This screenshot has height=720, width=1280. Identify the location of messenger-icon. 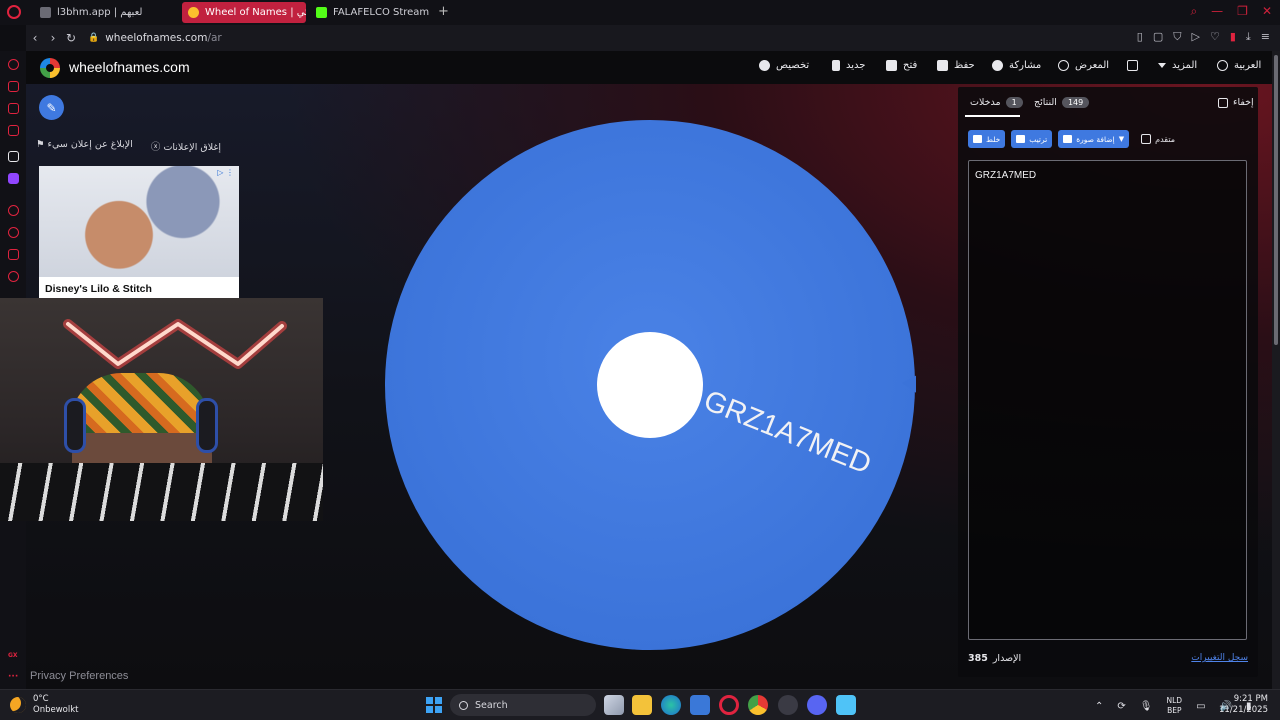
(13, 108).